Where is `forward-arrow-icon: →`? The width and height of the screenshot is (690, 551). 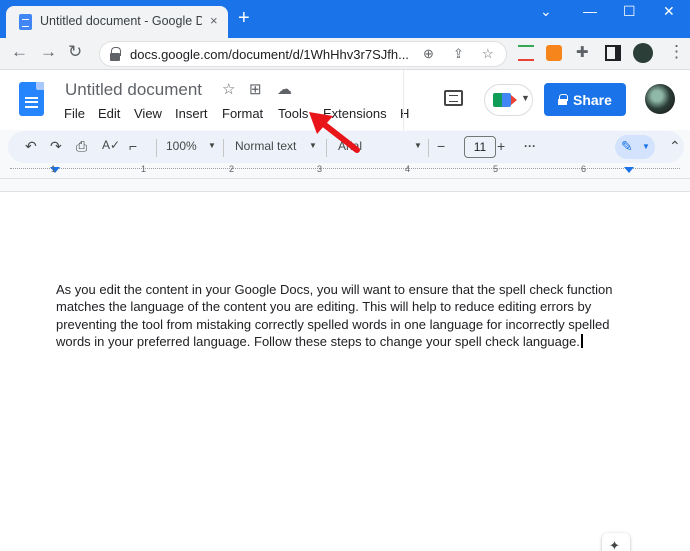
forward-arrow-icon: → is located at coordinates (48, 52).